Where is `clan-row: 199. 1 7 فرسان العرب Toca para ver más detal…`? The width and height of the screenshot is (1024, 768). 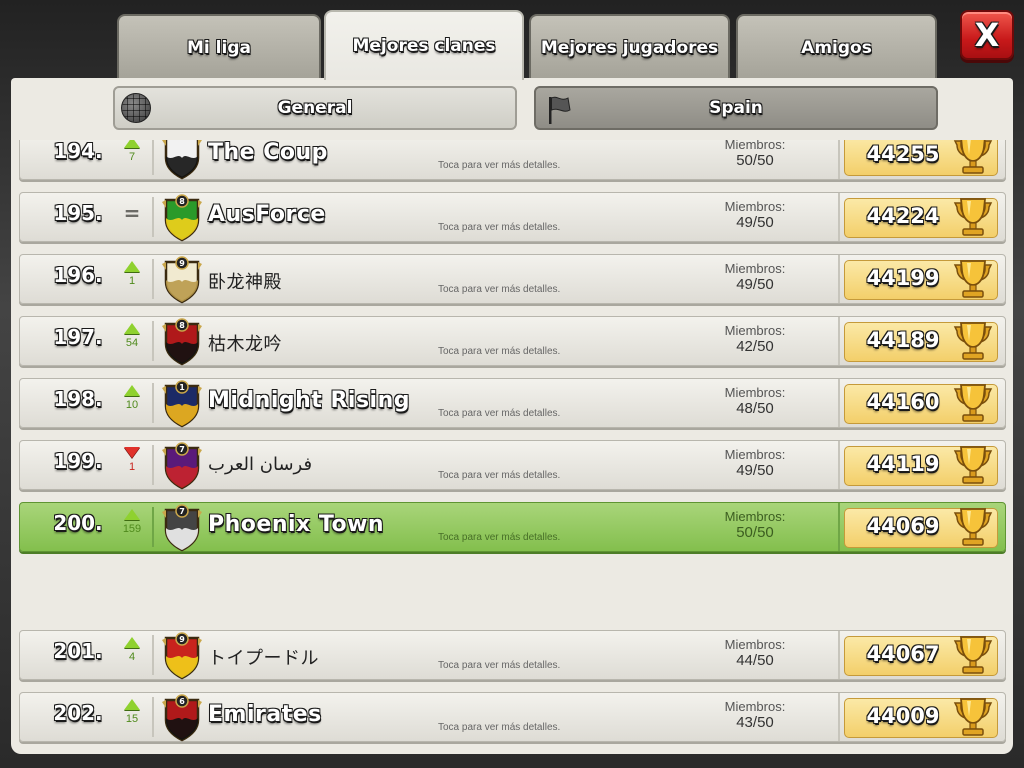 clan-row: 199. 1 7 فرسان العرب Toca para ver más detal… is located at coordinates (512, 465).